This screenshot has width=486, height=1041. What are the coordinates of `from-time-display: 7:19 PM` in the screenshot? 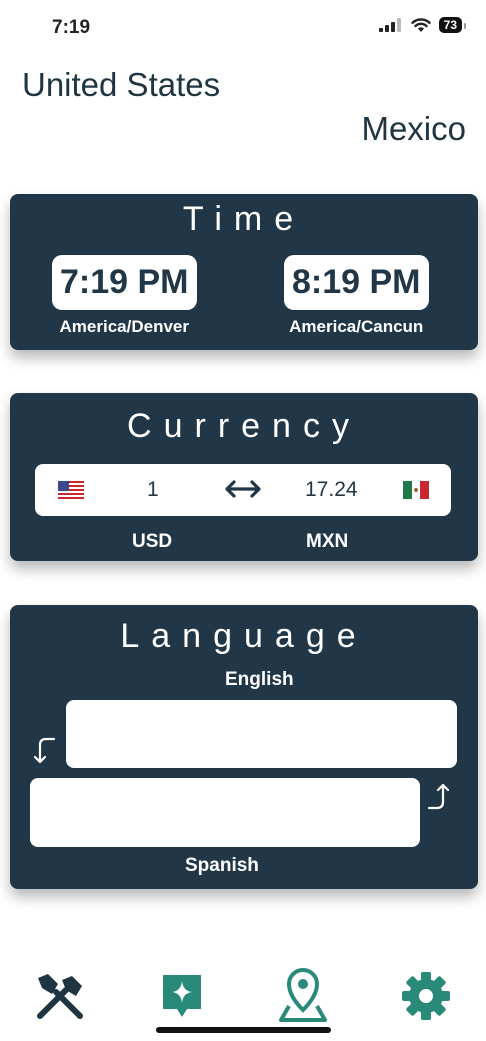 It's located at (124, 282).